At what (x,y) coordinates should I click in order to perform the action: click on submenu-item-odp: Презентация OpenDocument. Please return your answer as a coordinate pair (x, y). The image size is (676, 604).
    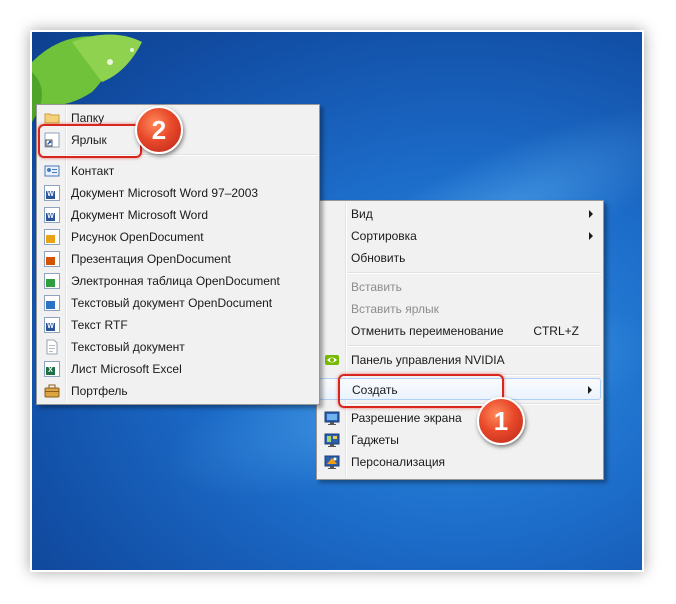
    Looking at the image, I should click on (178, 259).